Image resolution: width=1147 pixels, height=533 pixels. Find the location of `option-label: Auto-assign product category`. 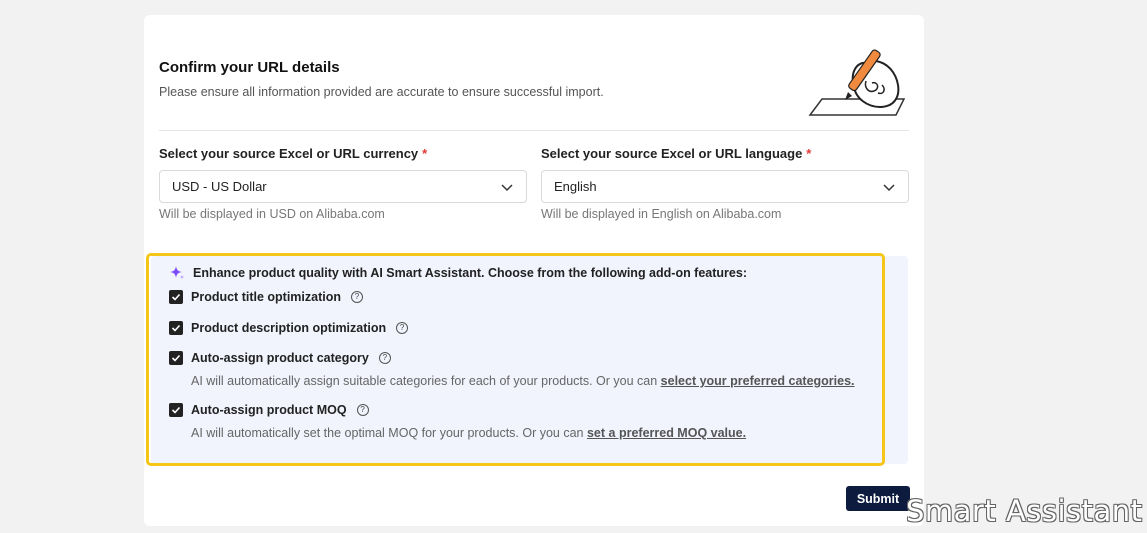

option-label: Auto-assign product category is located at coordinates (280, 358).